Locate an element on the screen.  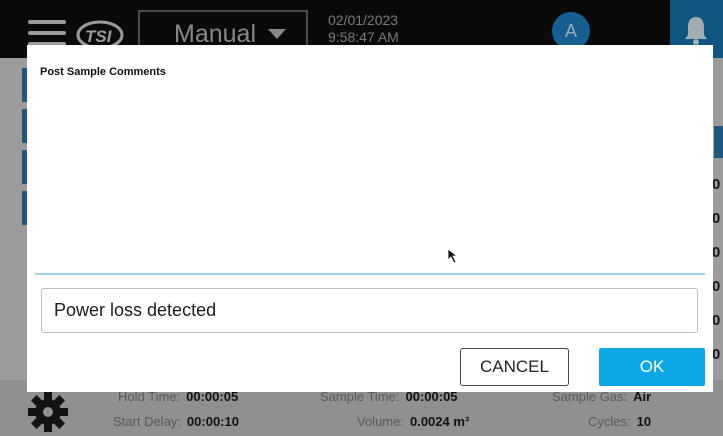
dialog-divider is located at coordinates (370, 274).